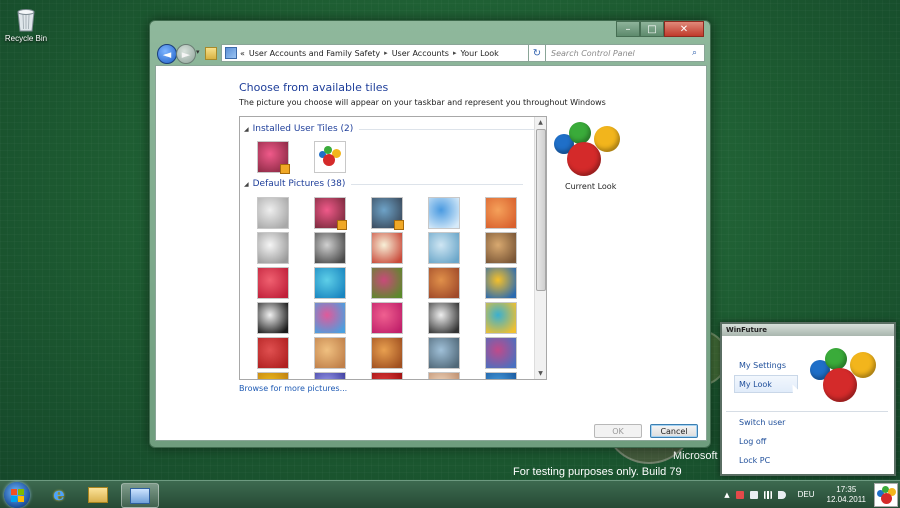 Image resolution: width=900 pixels, height=508 pixels. I want to click on group-installed-user-tiles: ◢ Installed User Tiles (2), so click(392, 129).